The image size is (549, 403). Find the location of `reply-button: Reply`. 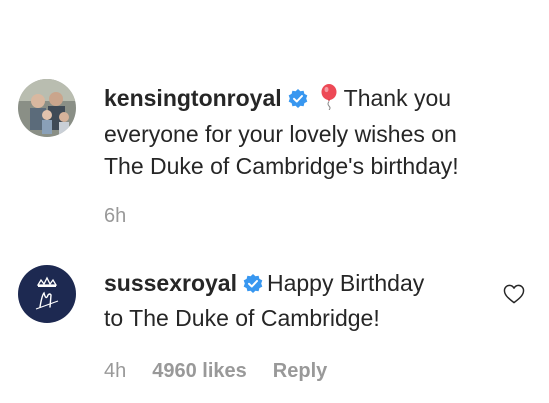

reply-button: Reply is located at coordinates (300, 371).